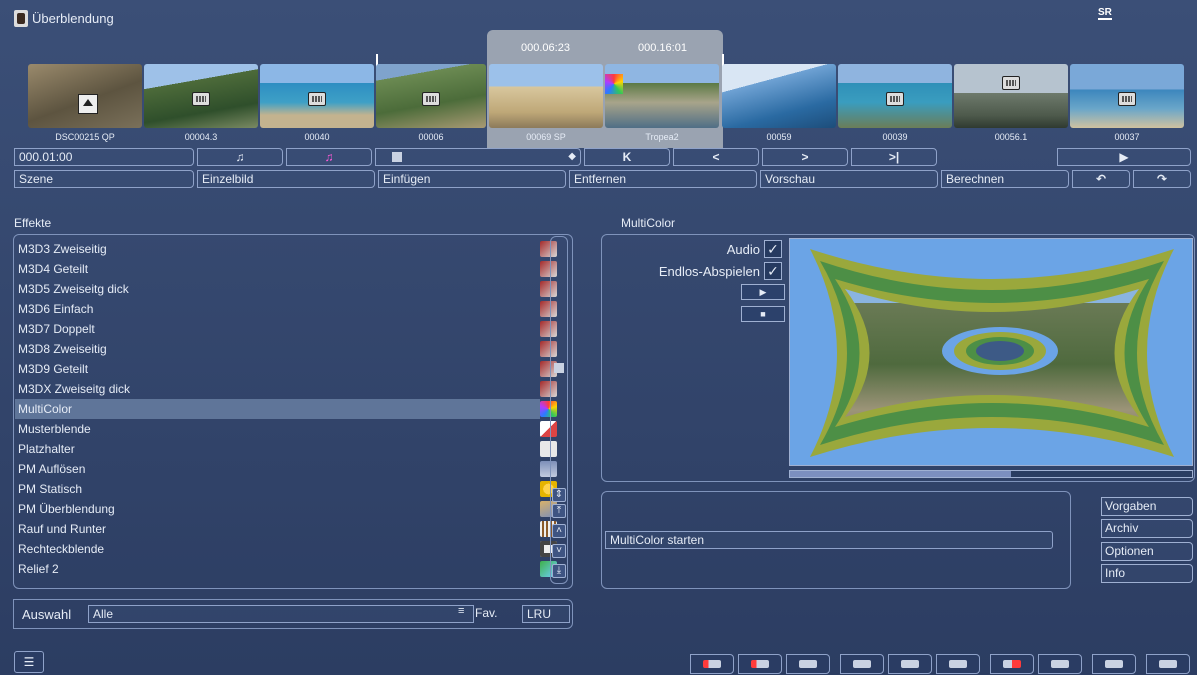 The image size is (1197, 675). Describe the element at coordinates (1005, 179) in the screenshot. I see `berechnen-button: Berechnen` at that location.